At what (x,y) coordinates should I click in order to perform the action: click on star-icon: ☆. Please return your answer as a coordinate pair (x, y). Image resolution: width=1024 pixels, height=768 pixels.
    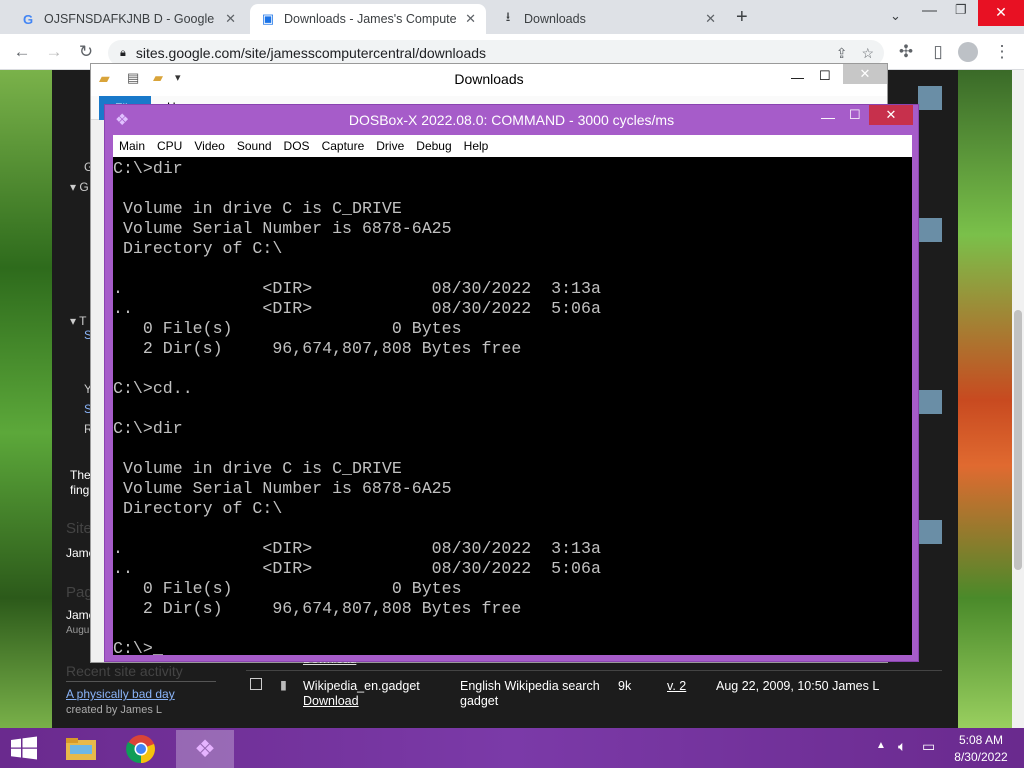
    Looking at the image, I should click on (867, 53).